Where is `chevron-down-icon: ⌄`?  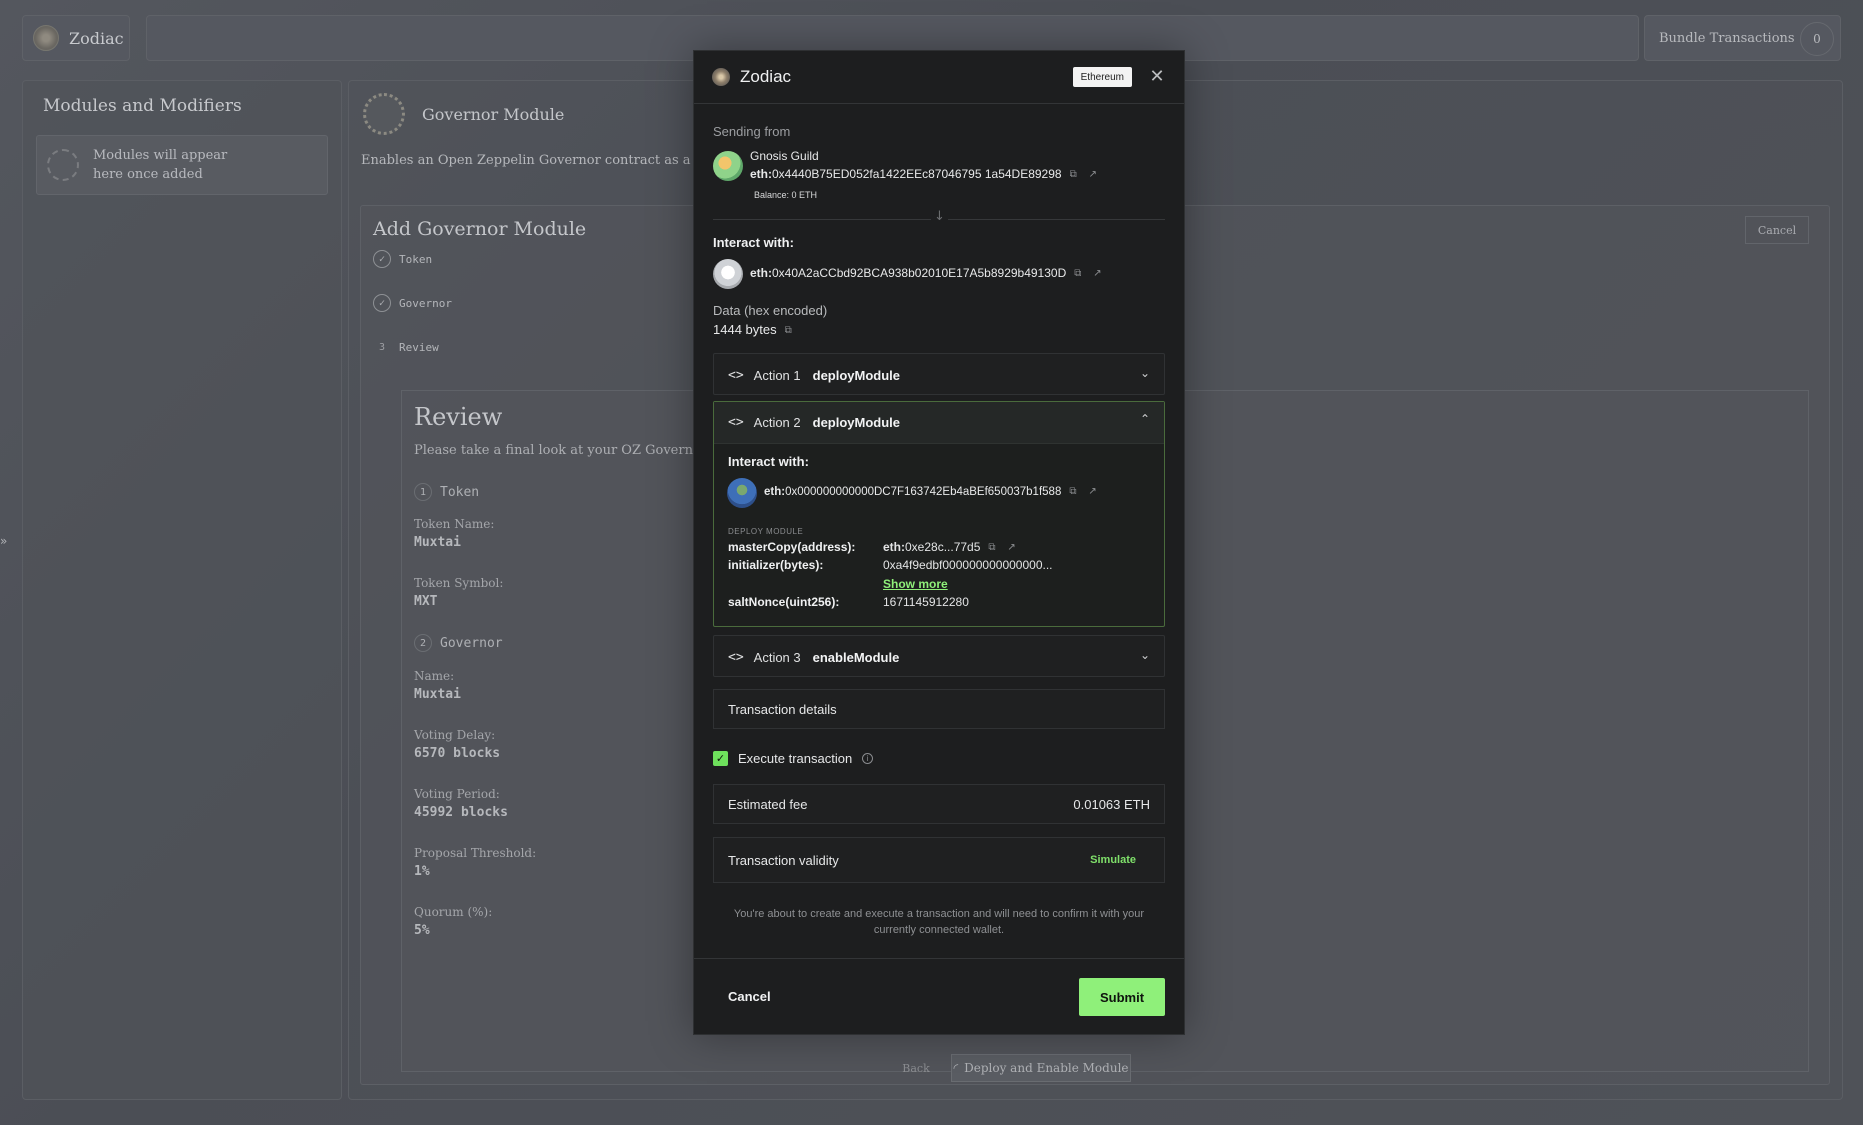
chevron-down-icon: ⌄ is located at coordinates (1144, 373).